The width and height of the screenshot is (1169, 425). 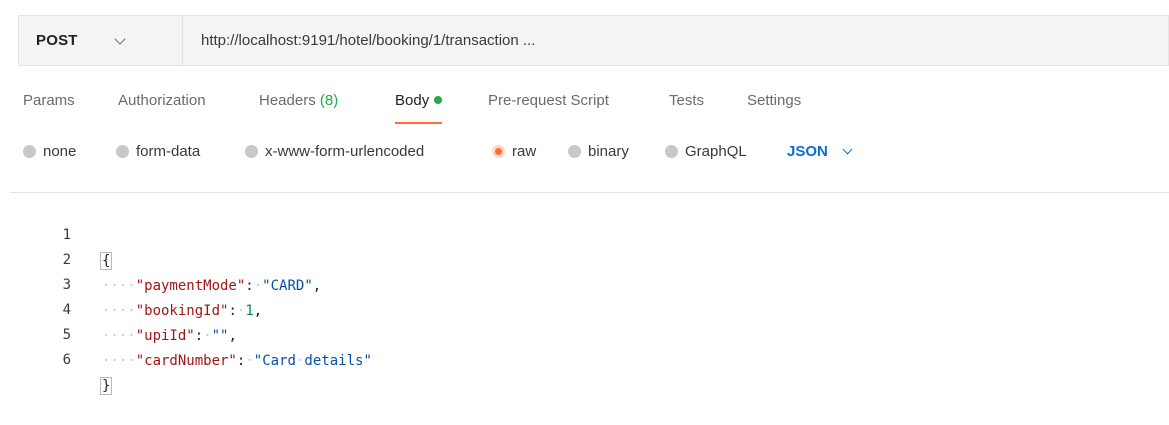 I want to click on radio-x-www-form-urlencoded: x-www-form-urlencoded, so click(x=334, y=151).